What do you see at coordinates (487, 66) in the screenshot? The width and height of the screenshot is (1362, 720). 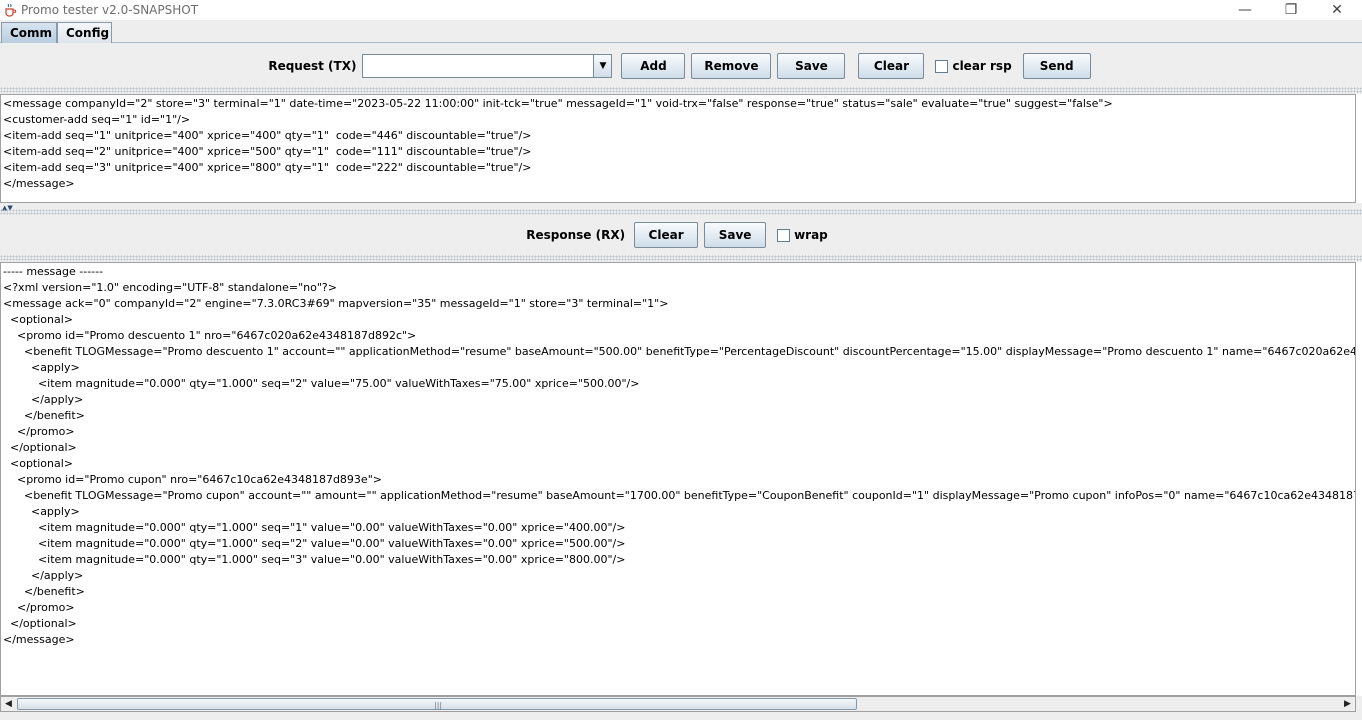 I see `request-combo: ▼` at bounding box center [487, 66].